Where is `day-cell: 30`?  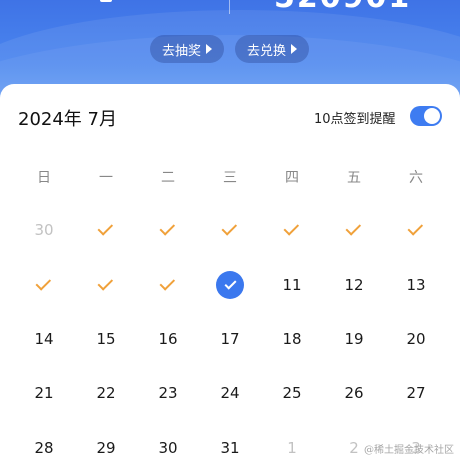 day-cell: 30 is located at coordinates (168, 444).